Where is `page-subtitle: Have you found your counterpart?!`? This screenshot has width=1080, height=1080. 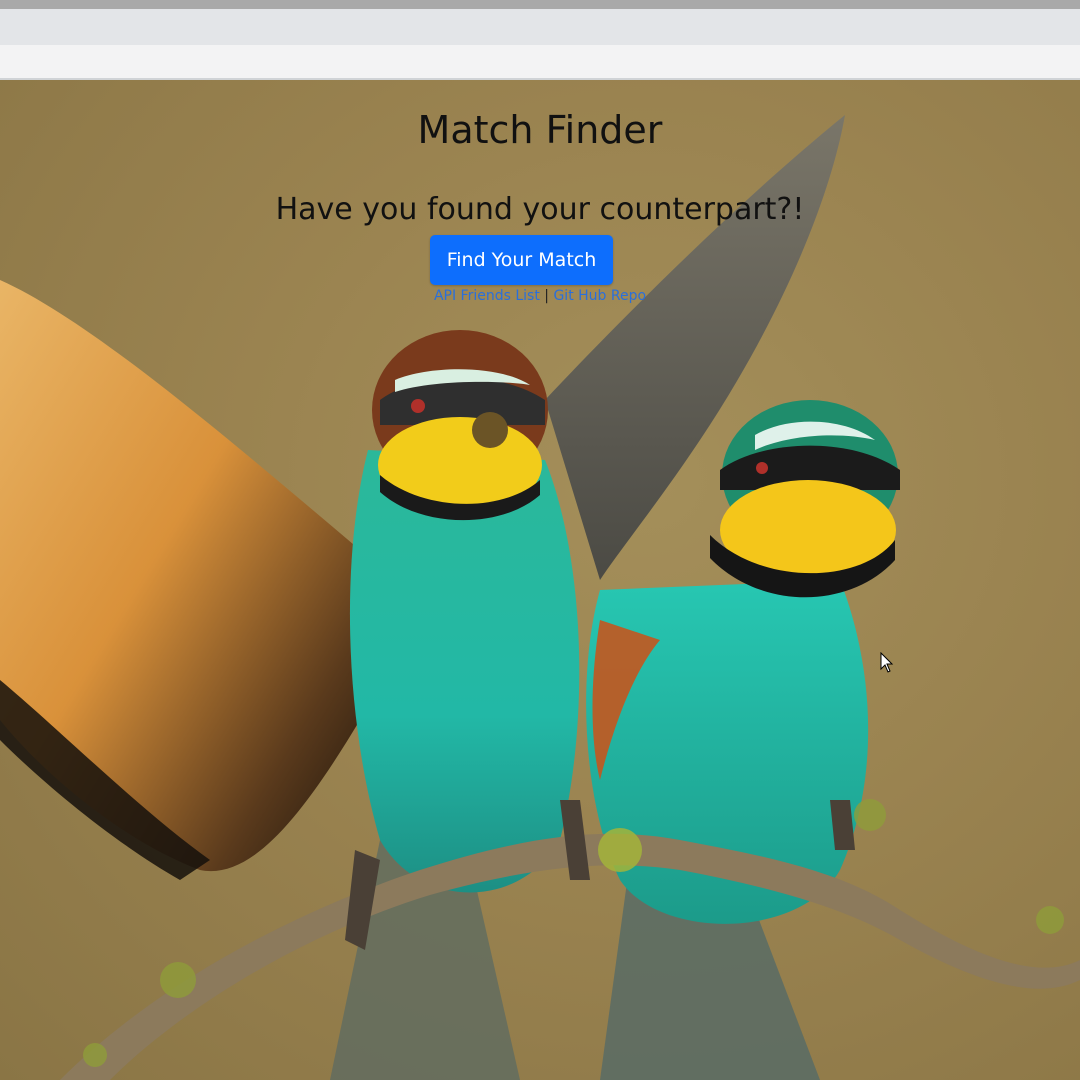
page-subtitle: Have you found your counterpart?! is located at coordinates (540, 209).